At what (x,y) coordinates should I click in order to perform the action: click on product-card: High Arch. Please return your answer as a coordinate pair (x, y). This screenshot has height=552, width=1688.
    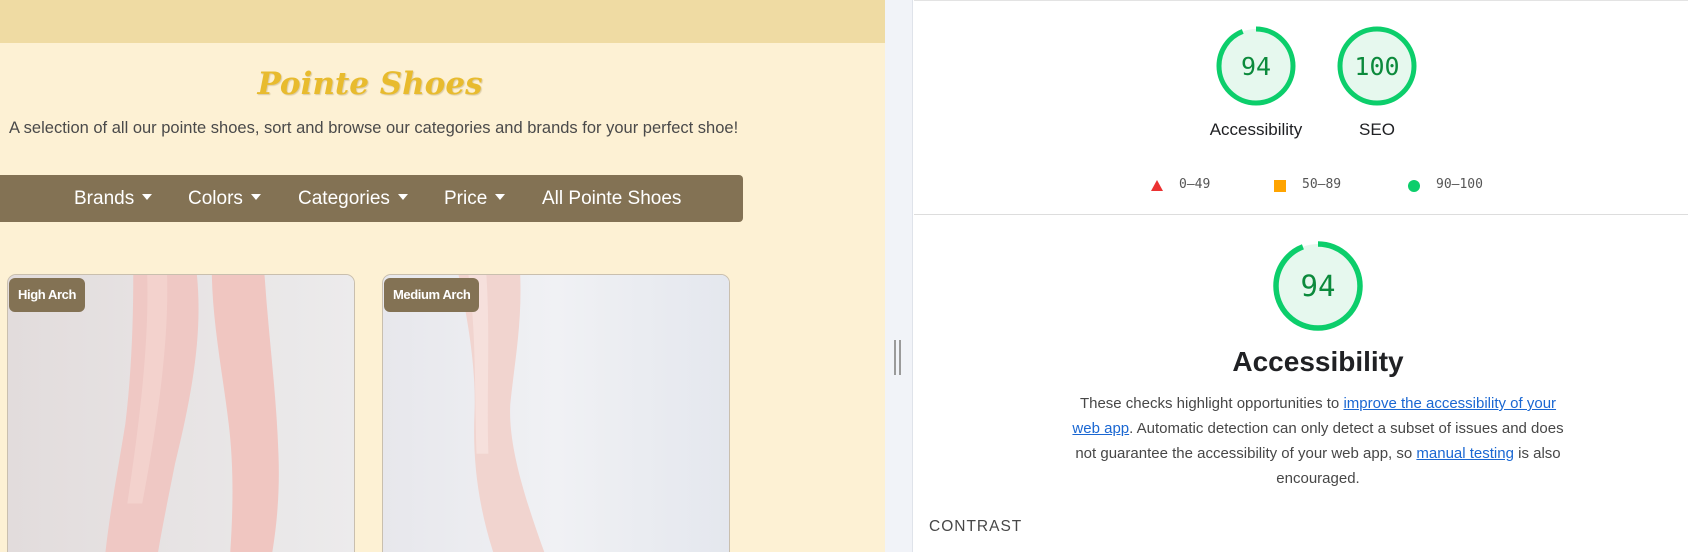
    Looking at the image, I should click on (181, 413).